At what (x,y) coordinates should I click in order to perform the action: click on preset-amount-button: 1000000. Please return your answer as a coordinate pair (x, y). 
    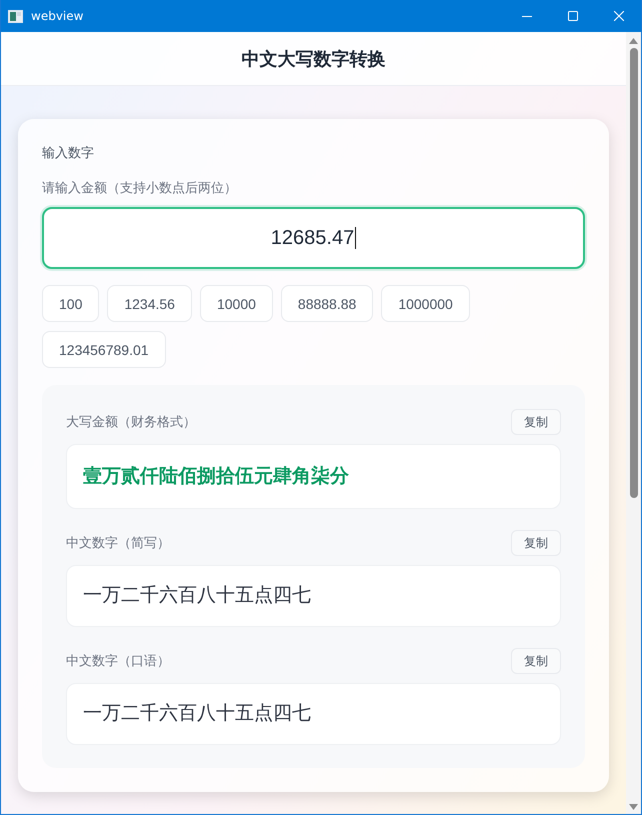
    Looking at the image, I should click on (425, 303).